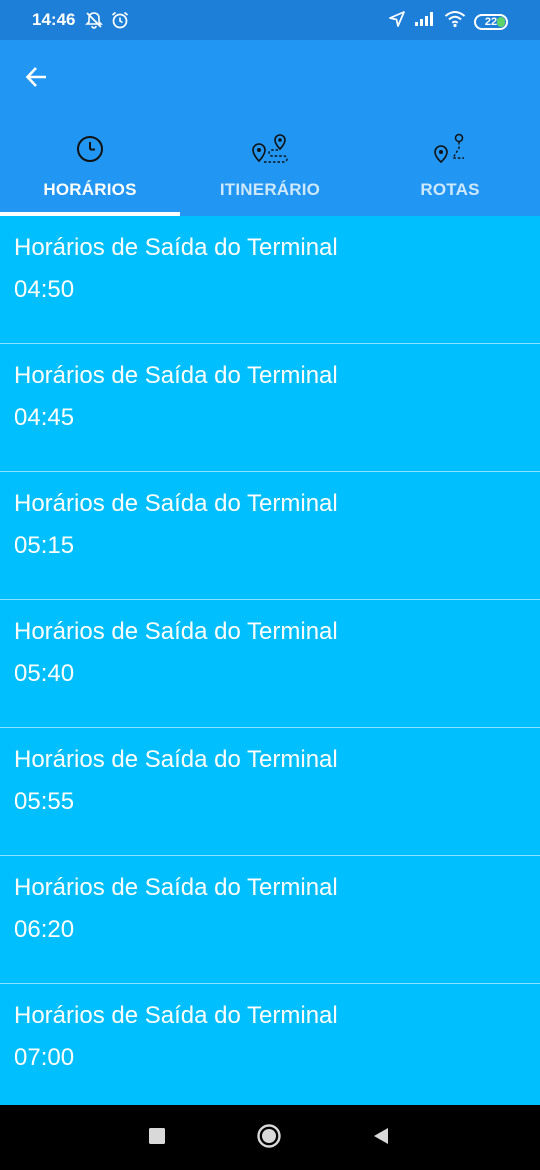 The height and width of the screenshot is (1170, 540). I want to click on nav-back-button, so click(381, 1138).